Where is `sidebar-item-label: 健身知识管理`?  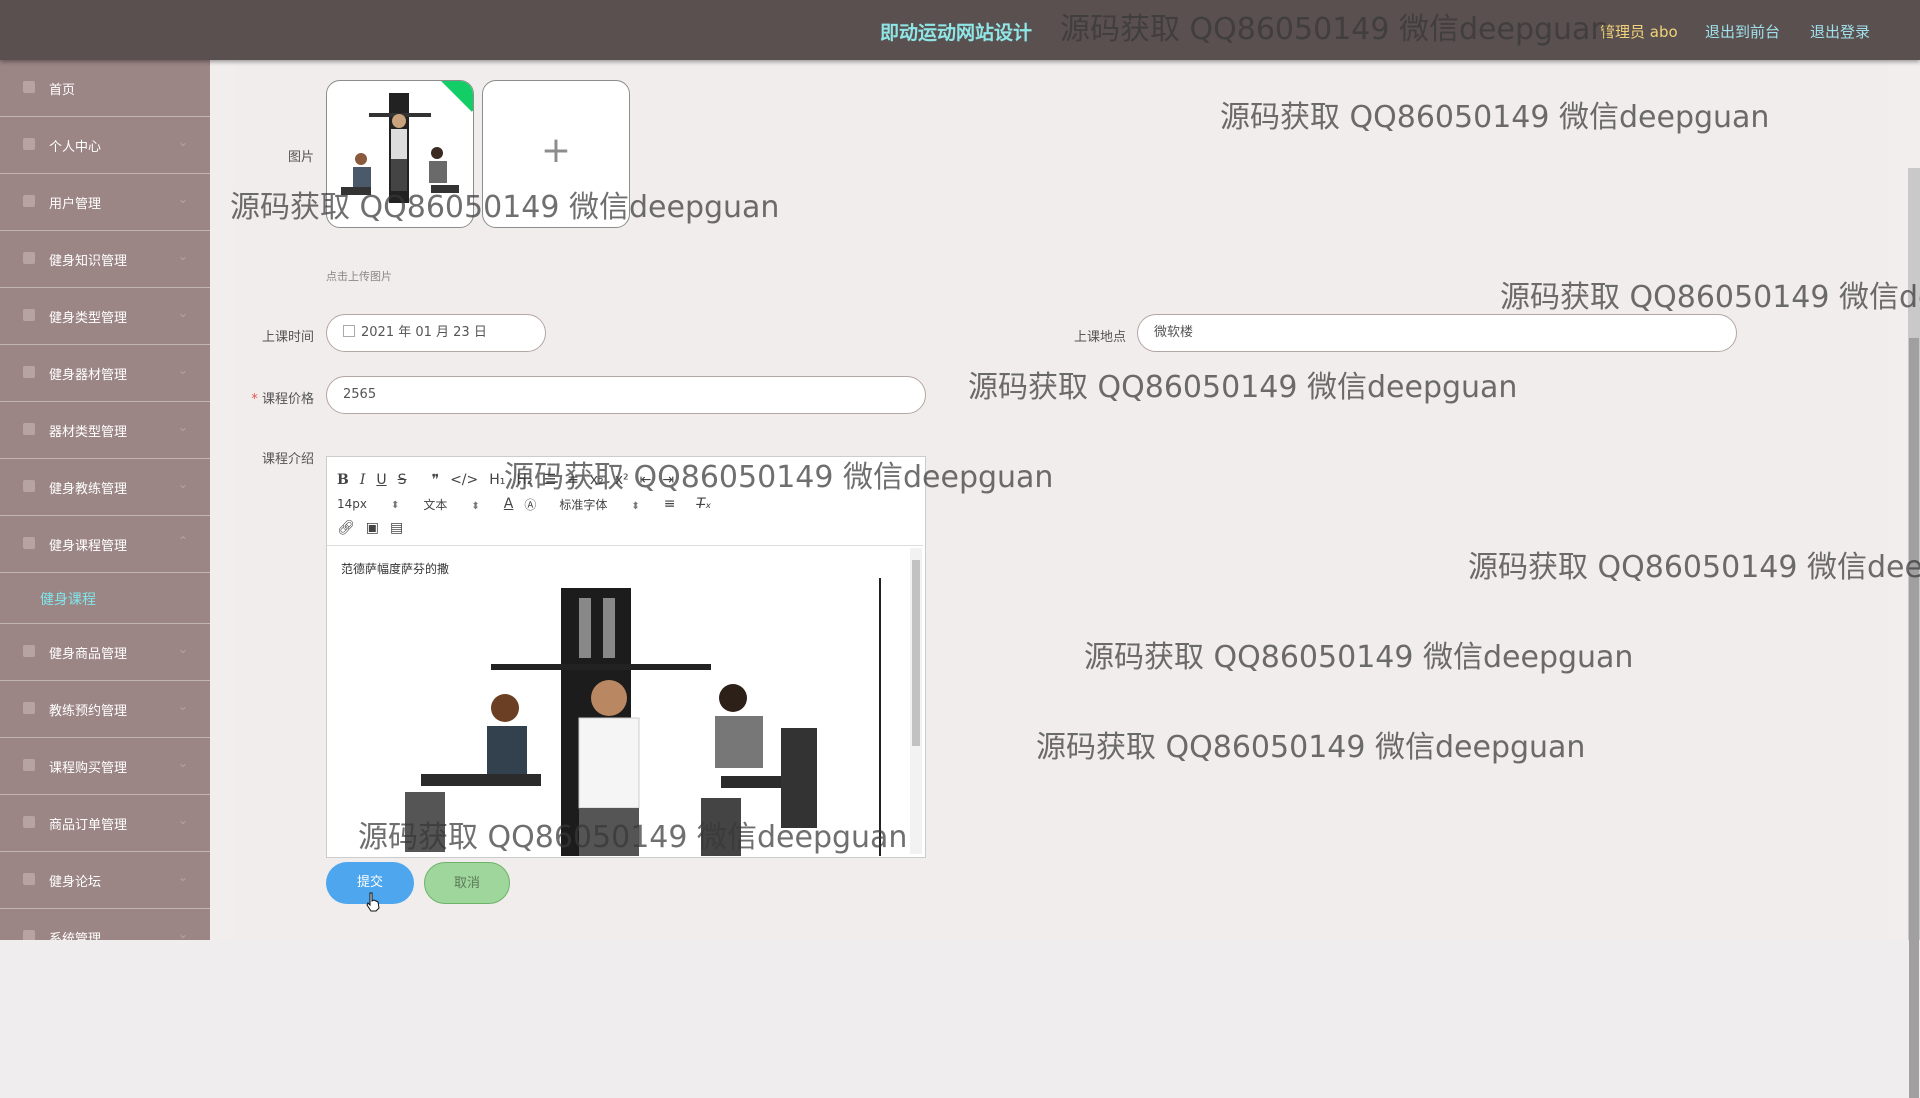 sidebar-item-label: 健身知识管理 is located at coordinates (88, 261).